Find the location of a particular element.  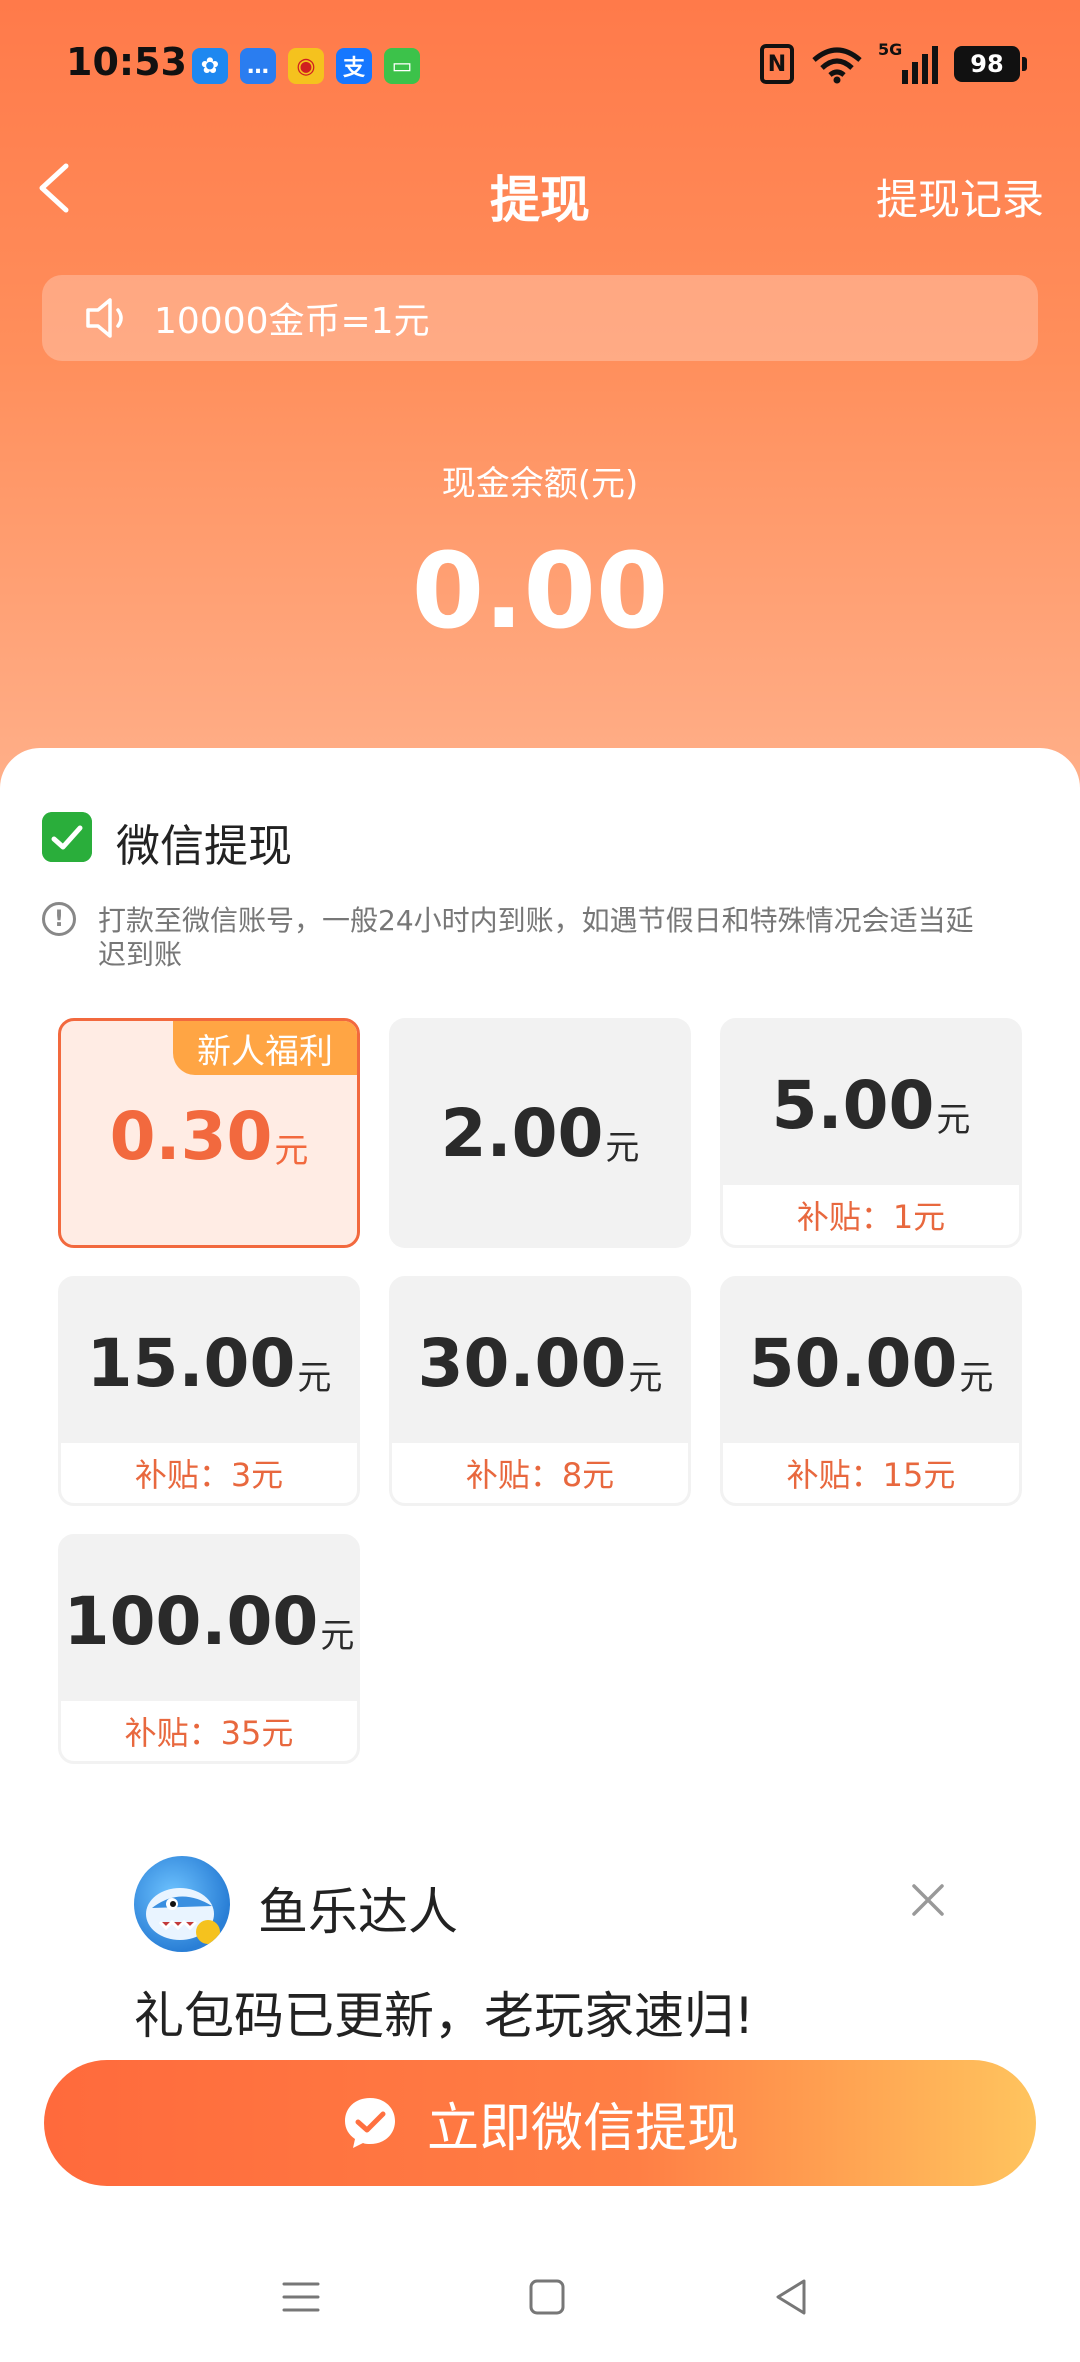

battery-icon: 98 is located at coordinates (990, 64).